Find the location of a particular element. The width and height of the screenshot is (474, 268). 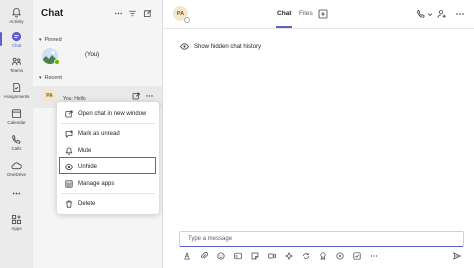

apps-icon is located at coordinates (16, 219).